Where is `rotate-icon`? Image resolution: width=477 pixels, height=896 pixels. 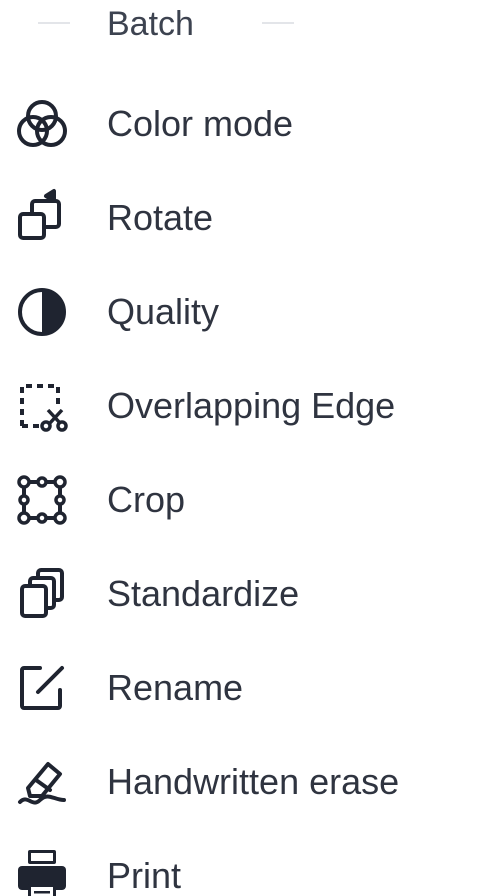
rotate-icon is located at coordinates (42, 218).